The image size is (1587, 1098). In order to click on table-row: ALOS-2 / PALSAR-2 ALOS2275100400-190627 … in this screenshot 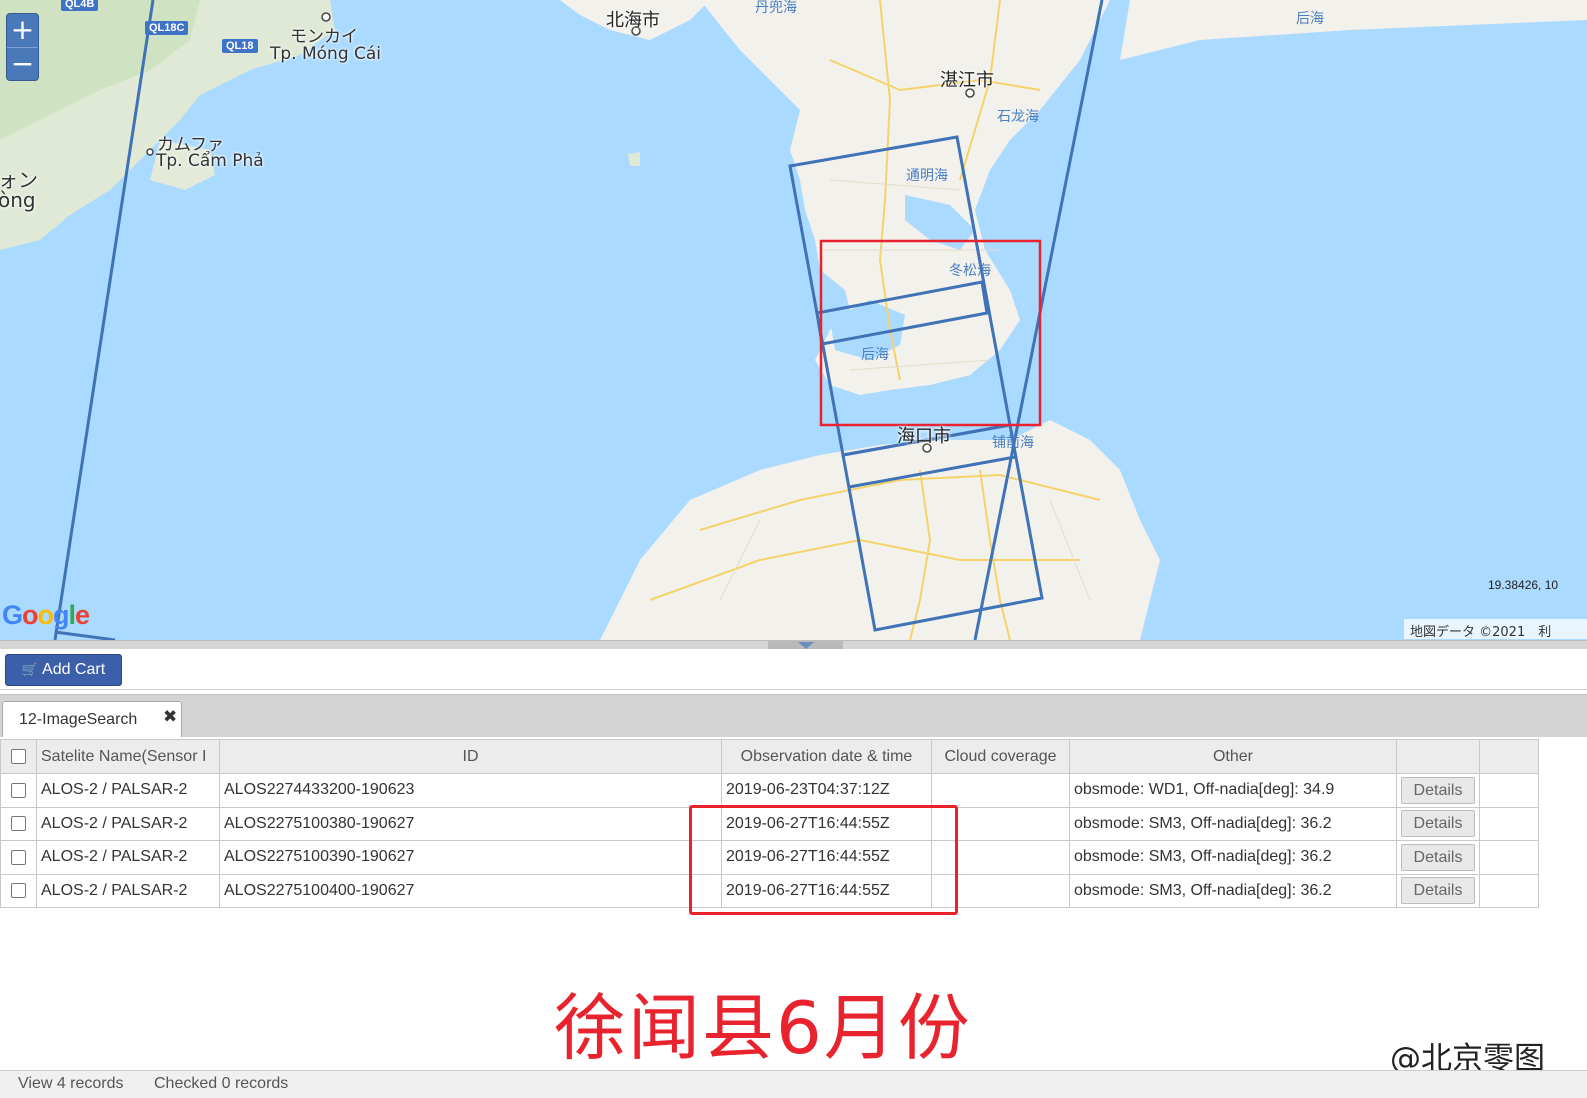, I will do `click(769, 890)`.